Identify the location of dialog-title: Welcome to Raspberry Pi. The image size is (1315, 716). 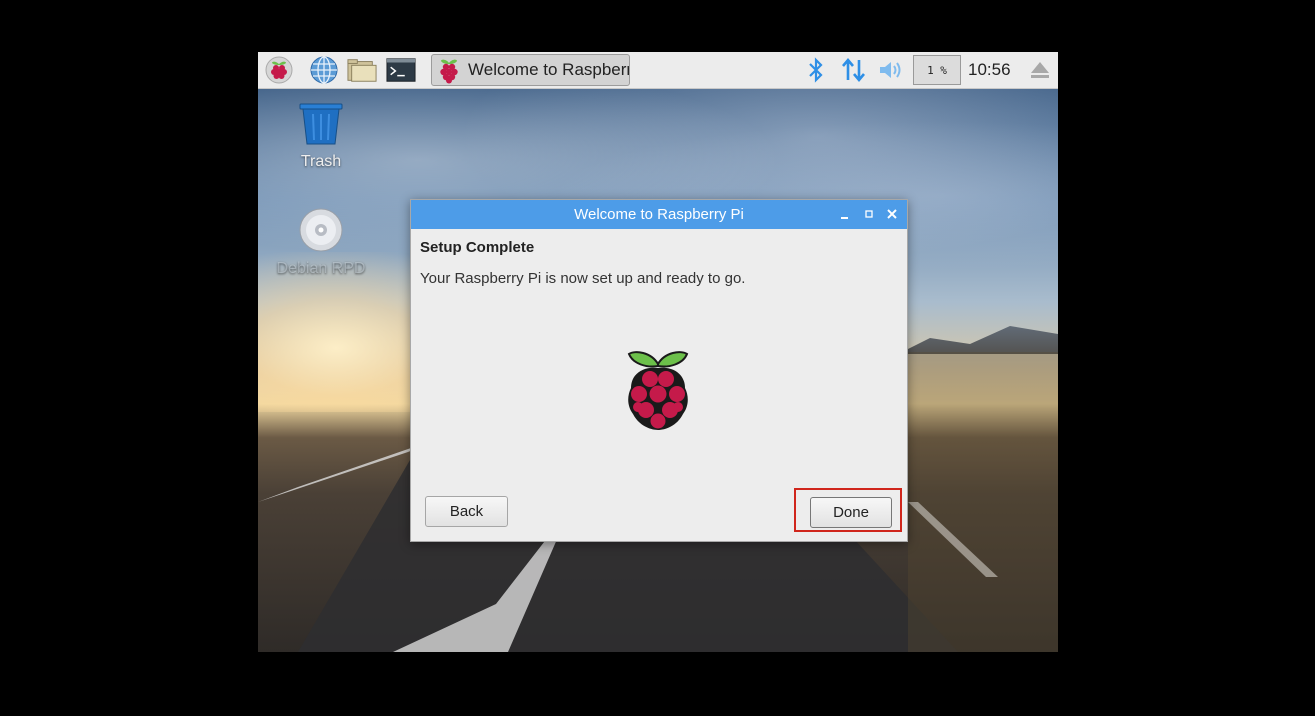
(659, 214).